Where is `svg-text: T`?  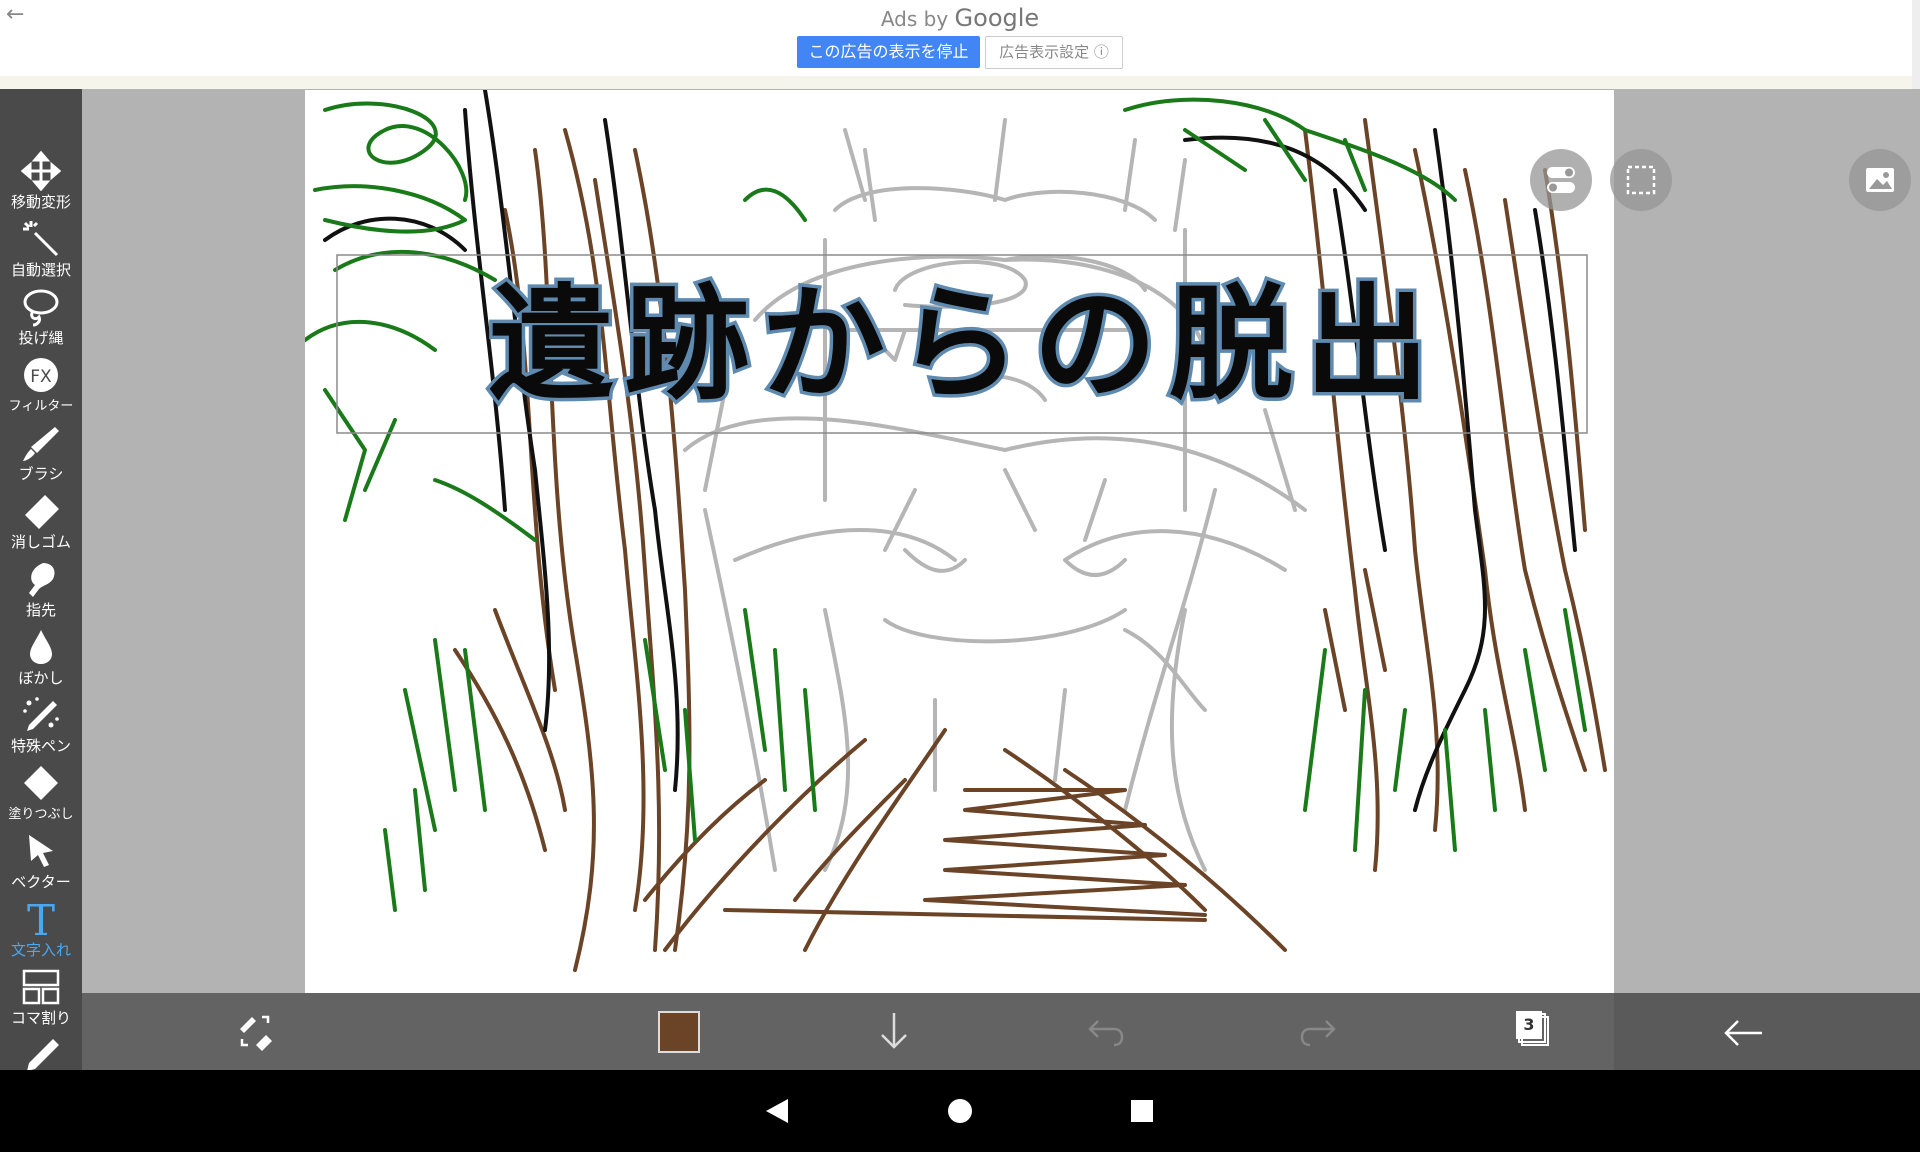 svg-text: T is located at coordinates (41, 919).